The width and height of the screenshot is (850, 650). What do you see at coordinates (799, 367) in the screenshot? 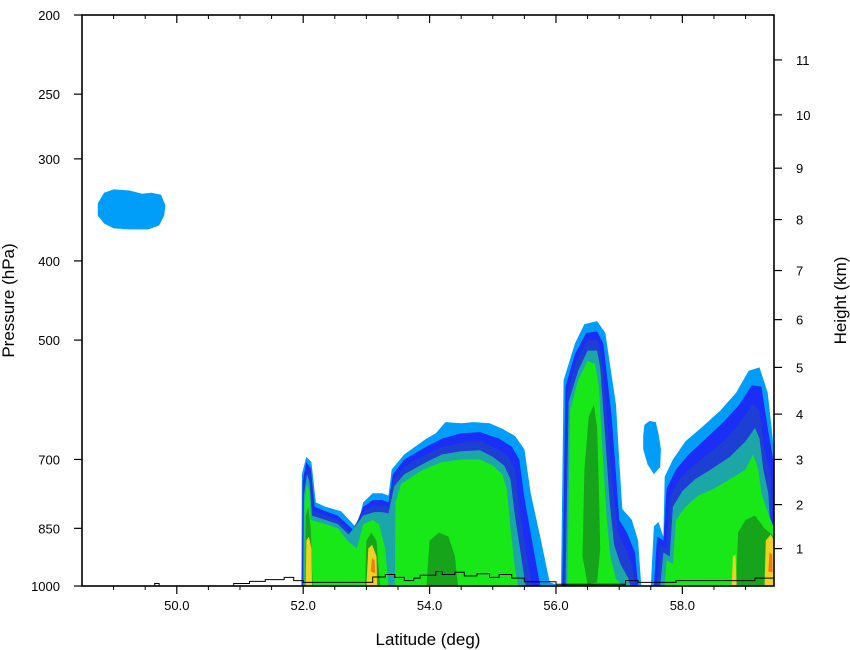
I see `y2-tick-label: 5` at bounding box center [799, 367].